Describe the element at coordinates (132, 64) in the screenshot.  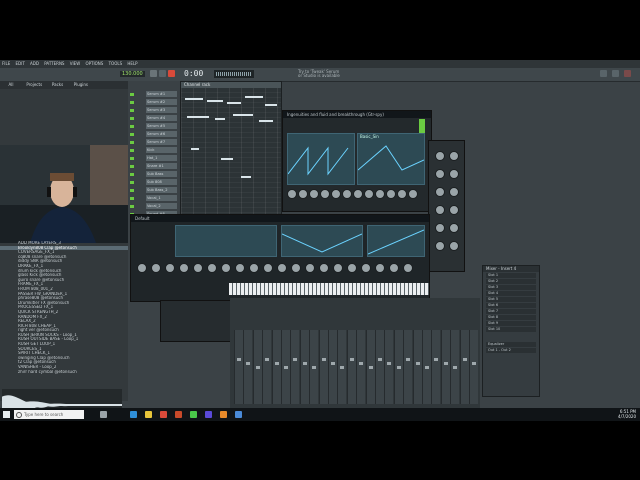
I see `menu-help: HELP` at that location.